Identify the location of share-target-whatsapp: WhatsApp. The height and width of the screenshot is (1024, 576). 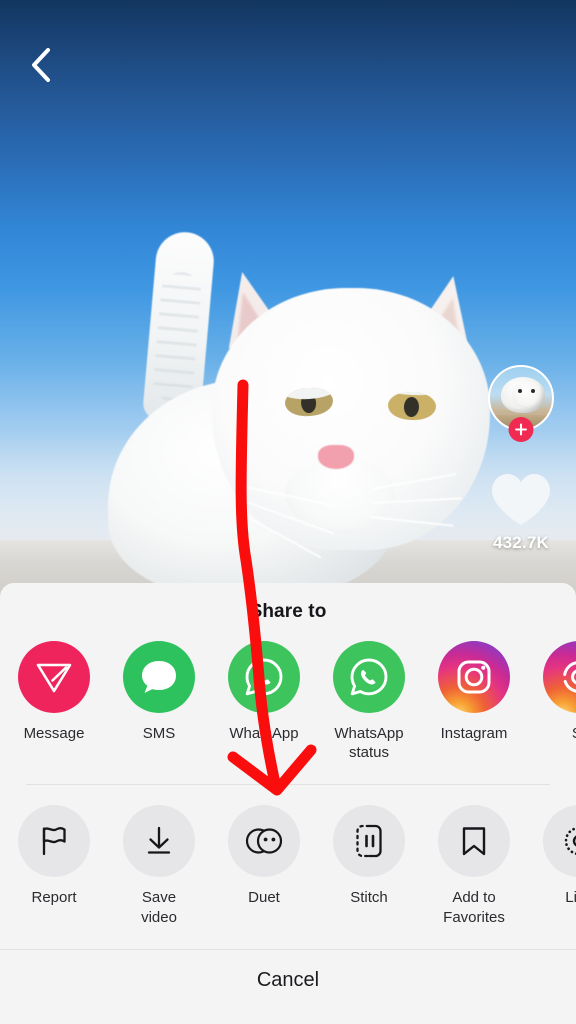
(264, 692).